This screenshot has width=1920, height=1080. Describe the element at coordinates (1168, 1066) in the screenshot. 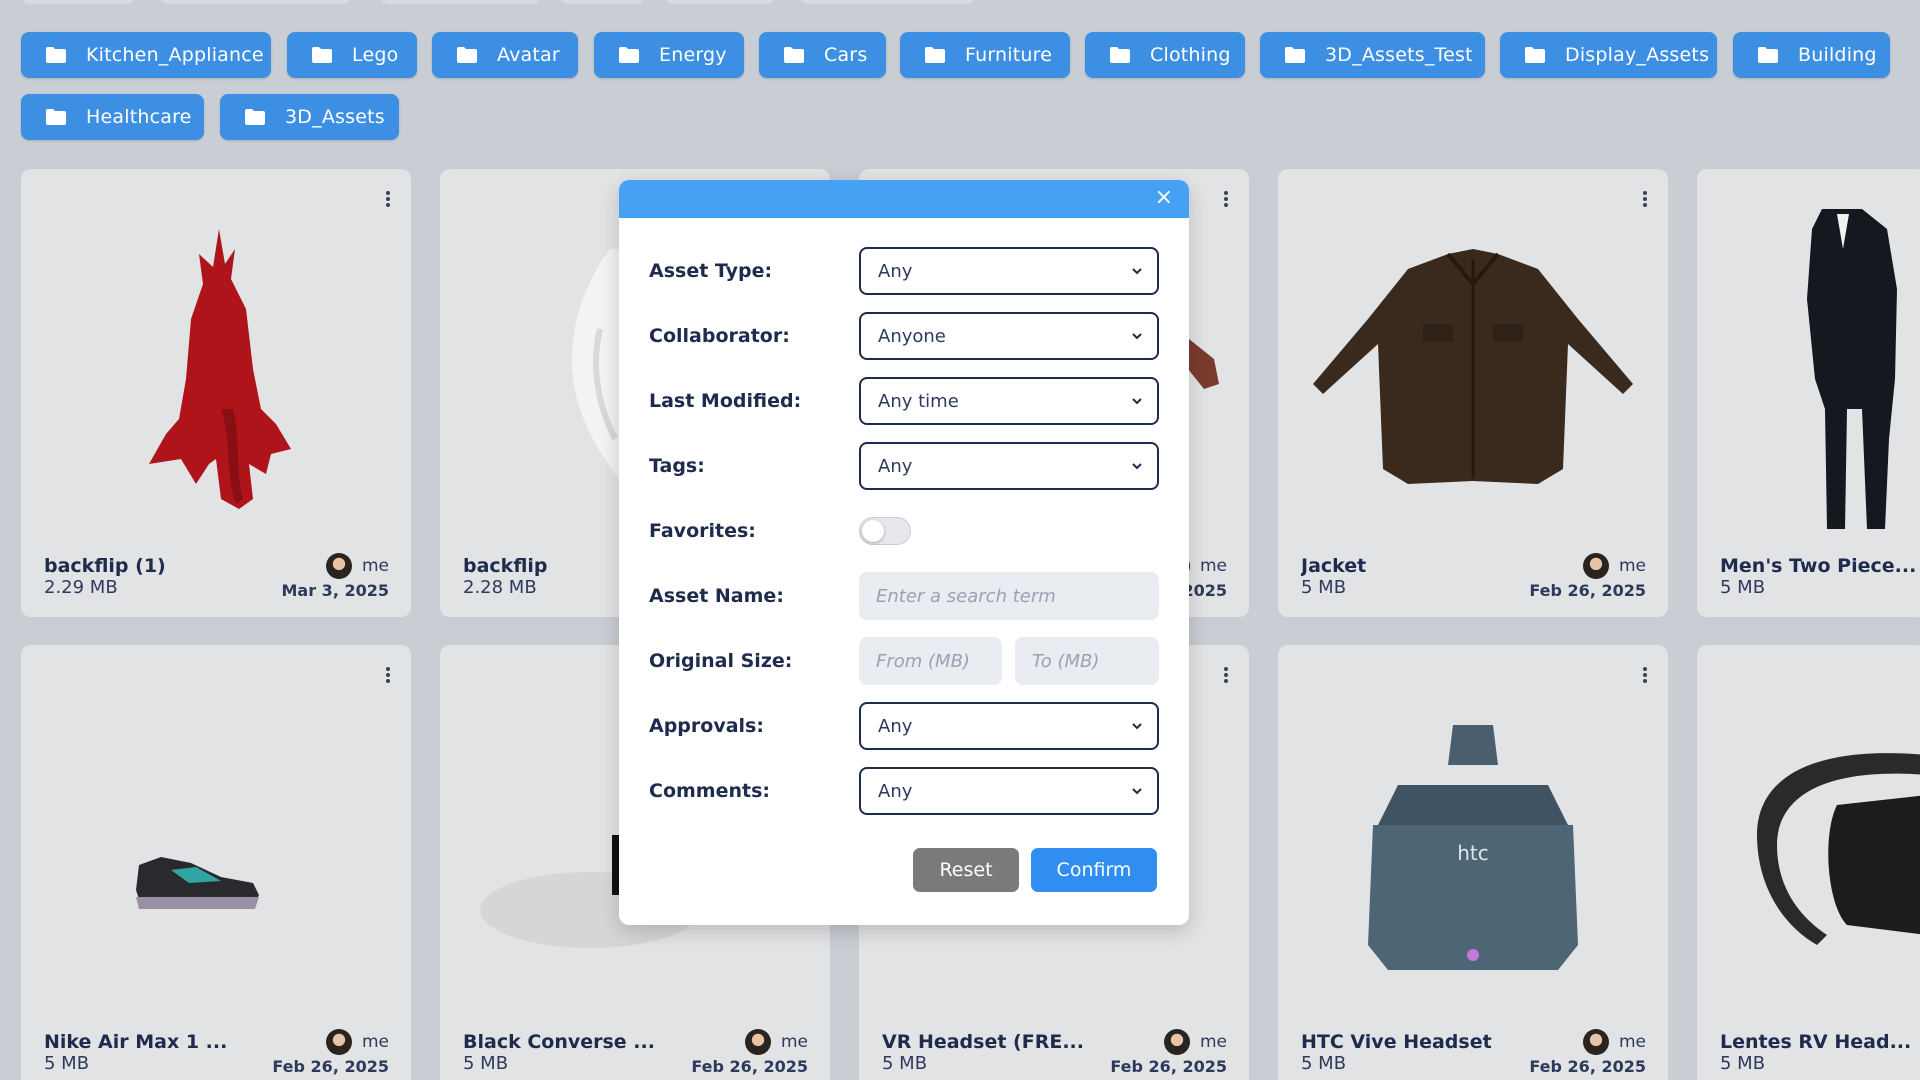

I see `asset-date: Feb 26, 2025` at that location.